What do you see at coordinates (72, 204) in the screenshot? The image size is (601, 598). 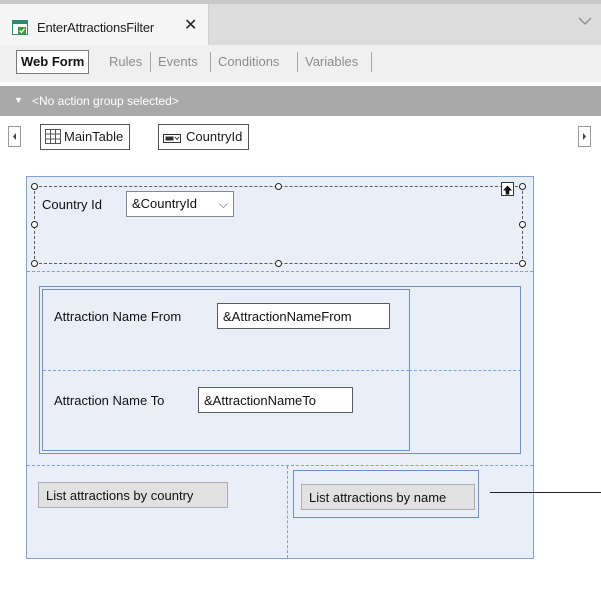 I see `country-id-label: Country Id` at bounding box center [72, 204].